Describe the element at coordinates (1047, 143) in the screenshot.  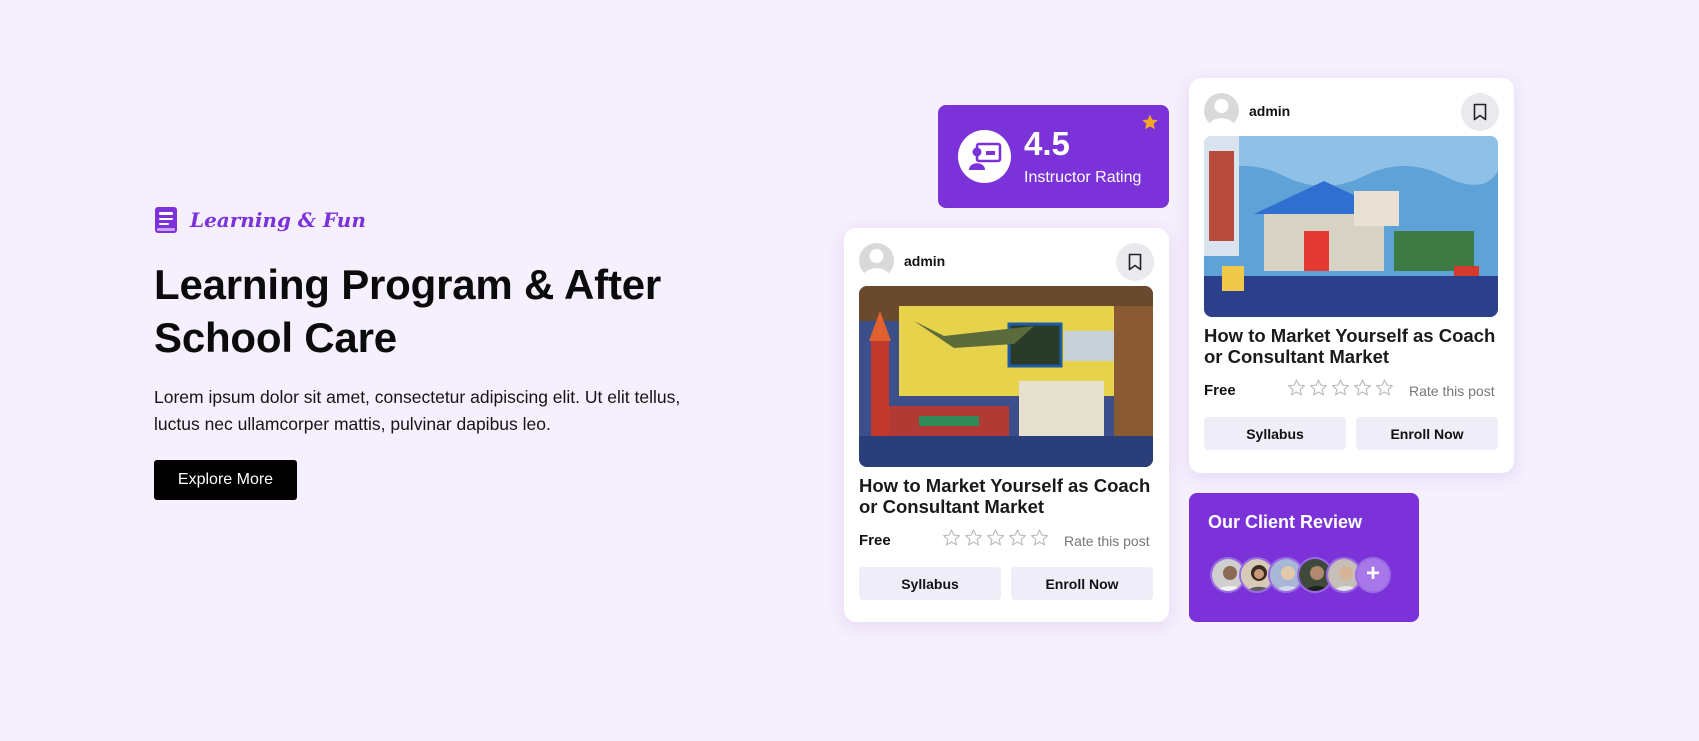
I see `rating-value: 4.5` at that location.